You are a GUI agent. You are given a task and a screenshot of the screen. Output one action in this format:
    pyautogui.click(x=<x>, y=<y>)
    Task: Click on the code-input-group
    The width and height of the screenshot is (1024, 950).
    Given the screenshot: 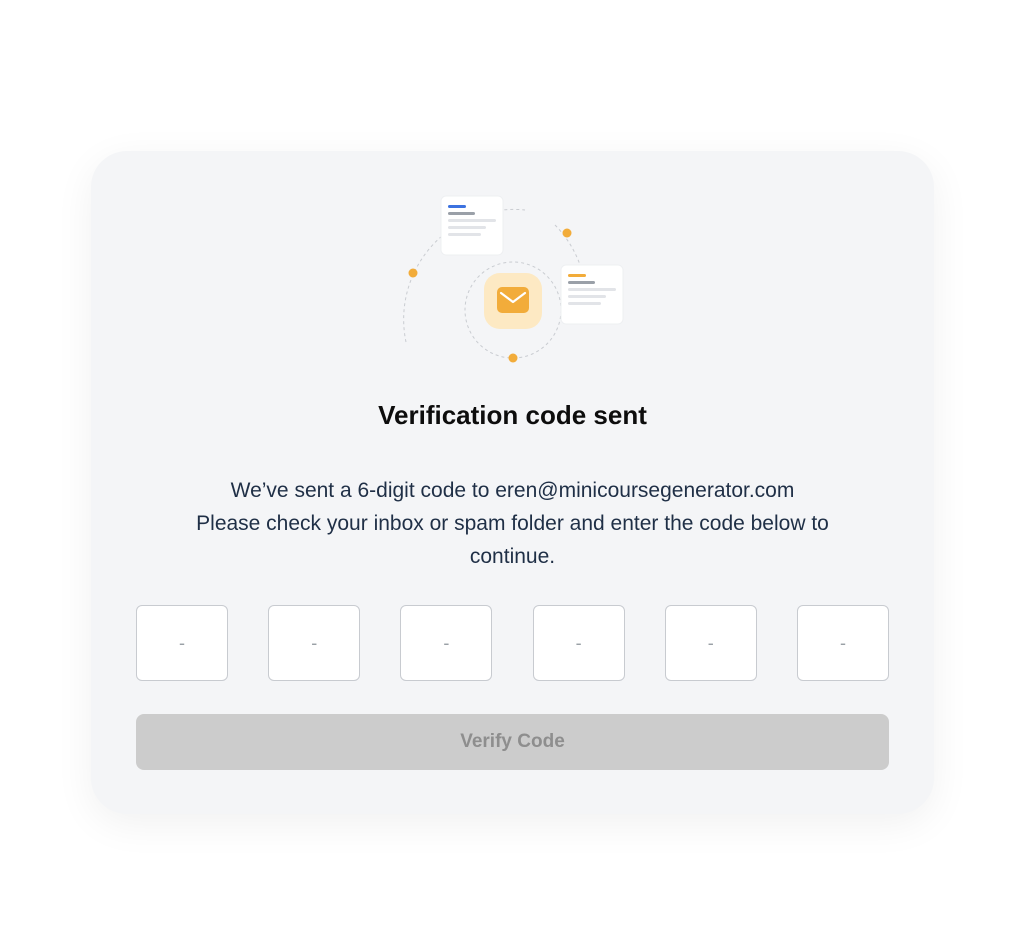 What is the action you would take?
    pyautogui.click(x=512, y=643)
    